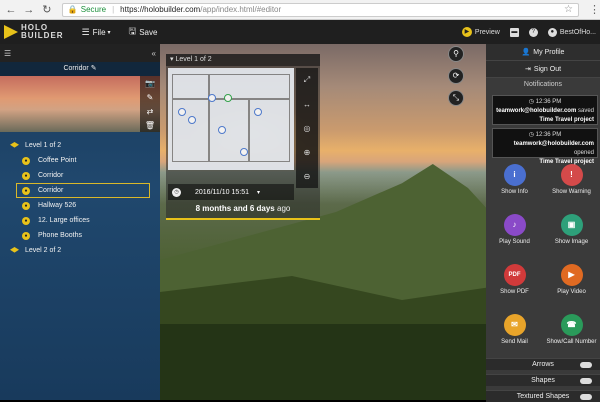 The image size is (600, 402). What do you see at coordinates (307, 176) in the screenshot?
I see `zoom-out-icon: ⊖` at bounding box center [307, 176].